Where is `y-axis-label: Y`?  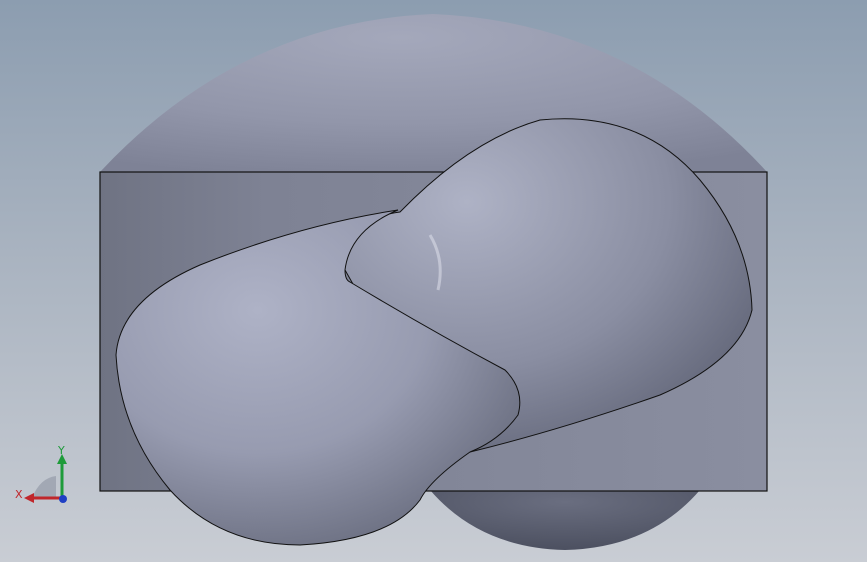
y-axis-label: Y is located at coordinates (61, 450).